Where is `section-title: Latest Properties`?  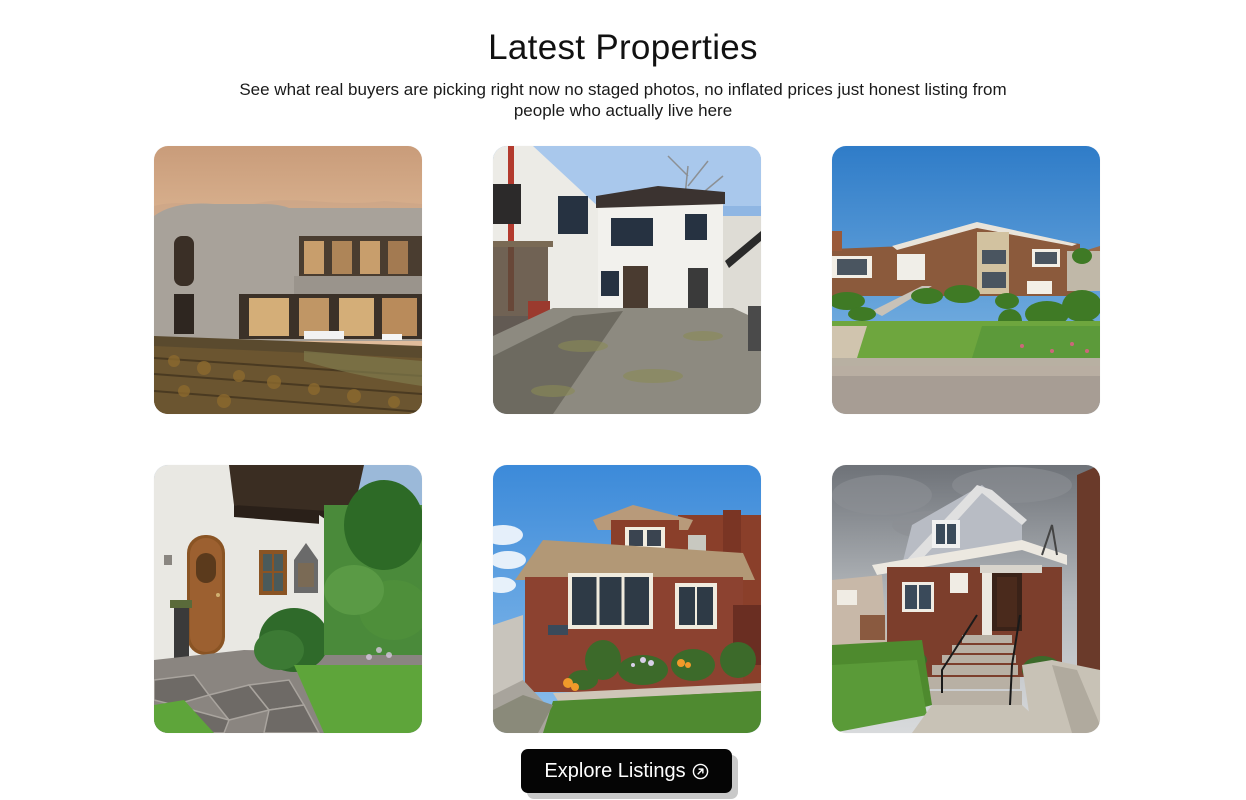
section-title: Latest Properties is located at coordinates (623, 47).